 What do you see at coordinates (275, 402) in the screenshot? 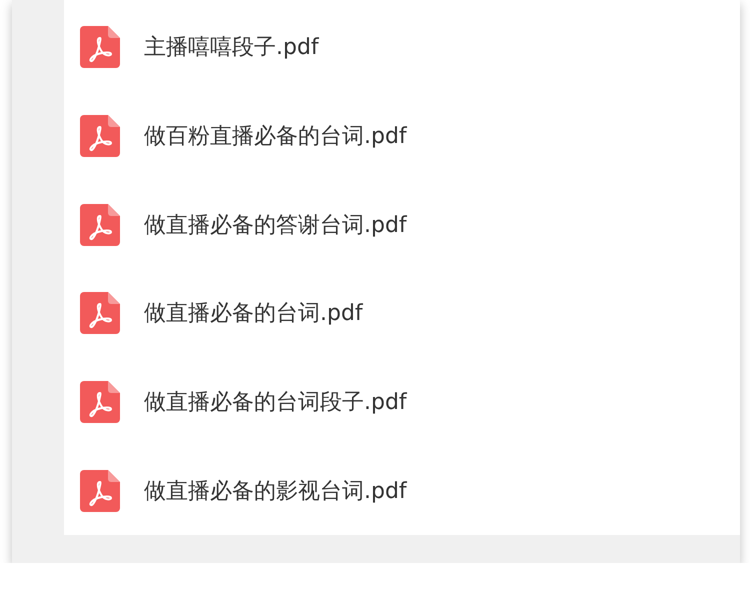
I see `file-name: 做直播必备的台词段子.pdf` at bounding box center [275, 402].